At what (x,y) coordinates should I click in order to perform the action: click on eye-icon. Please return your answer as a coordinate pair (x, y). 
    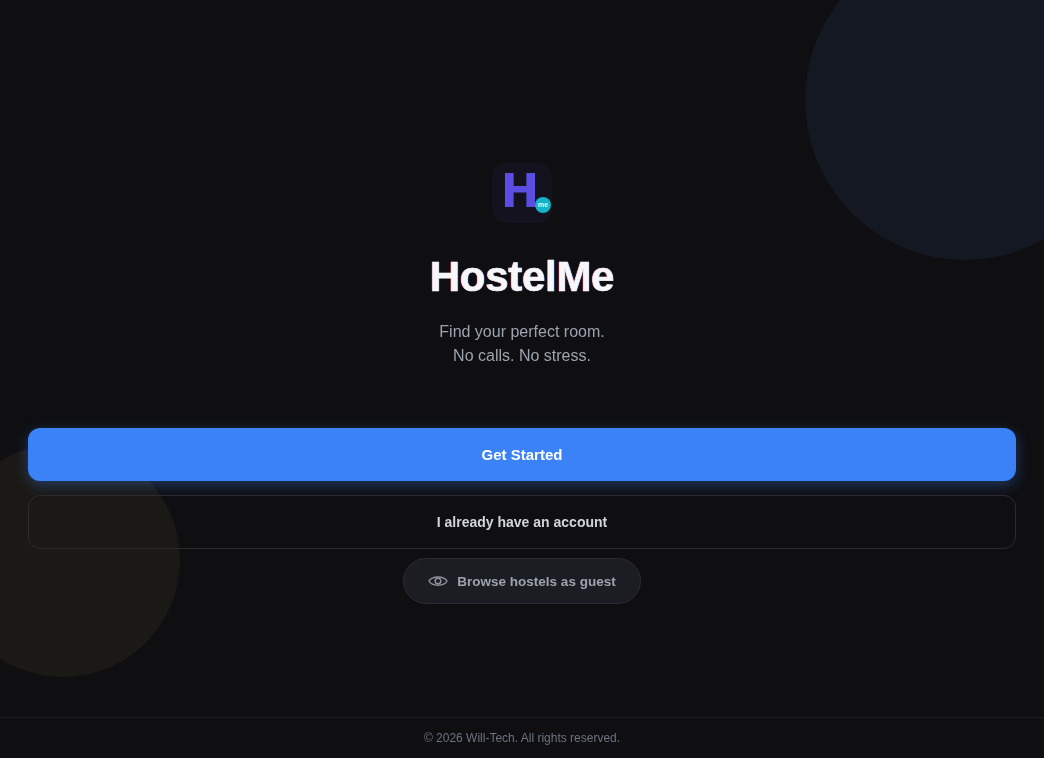
    Looking at the image, I should click on (438, 581).